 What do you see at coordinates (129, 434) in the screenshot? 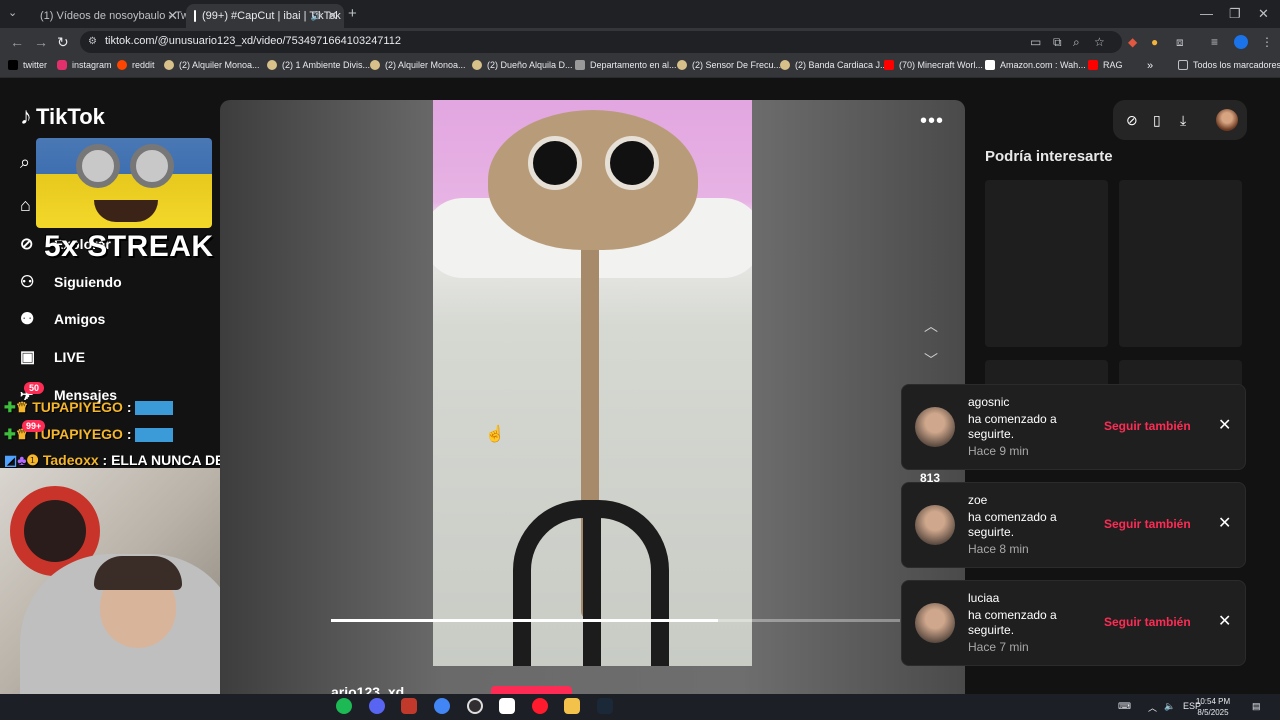
I see `chat-sep: :` at bounding box center [129, 434].